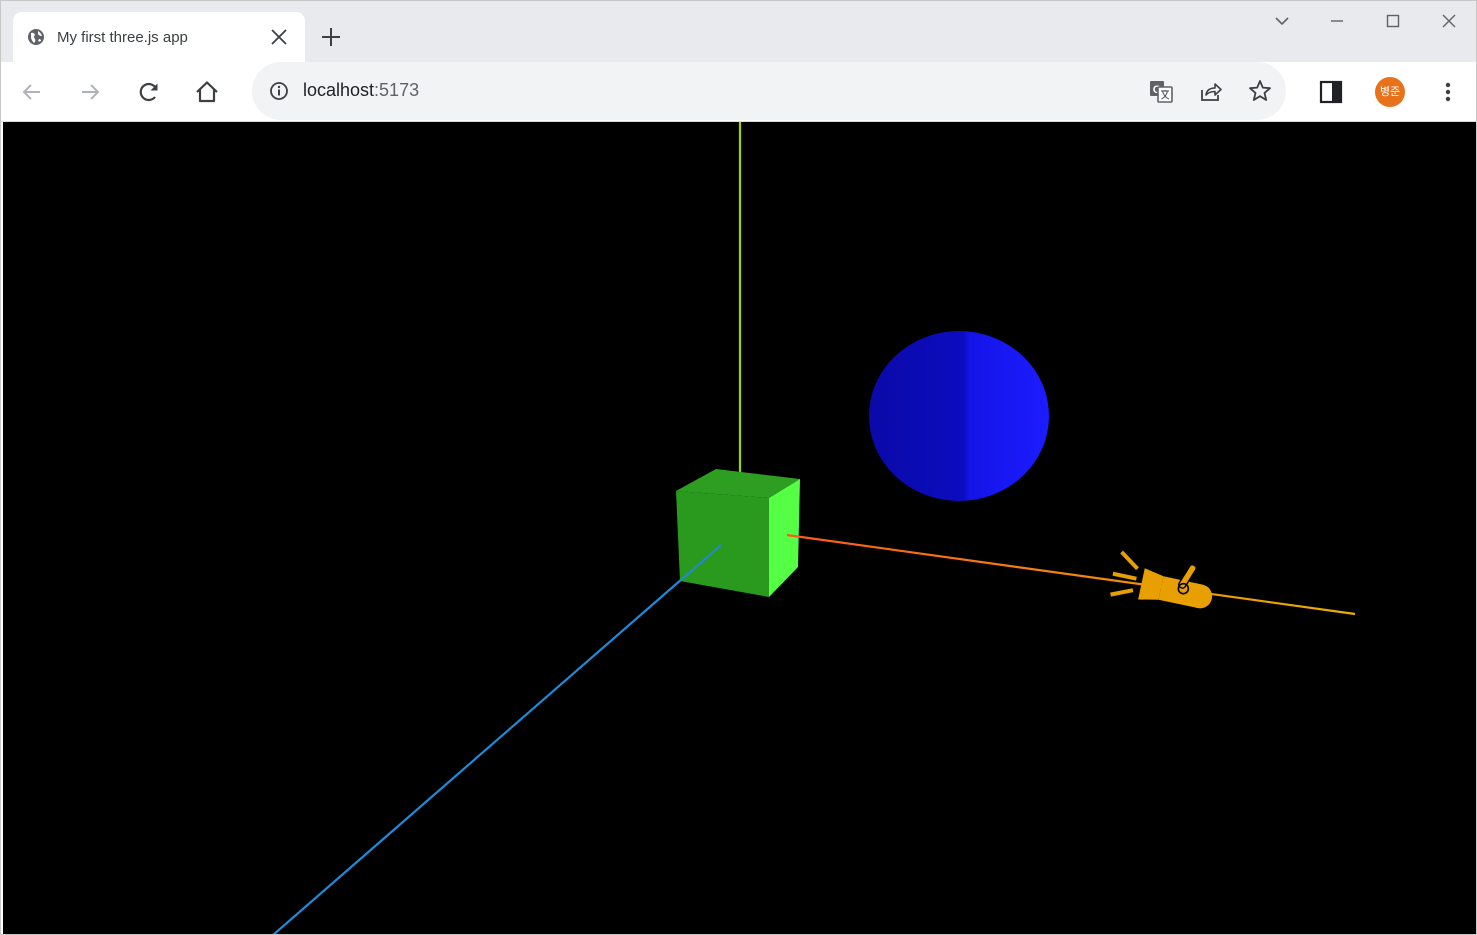 The height and width of the screenshot is (935, 1477). I want to click on tab-title: My first three.js app, so click(122, 37).